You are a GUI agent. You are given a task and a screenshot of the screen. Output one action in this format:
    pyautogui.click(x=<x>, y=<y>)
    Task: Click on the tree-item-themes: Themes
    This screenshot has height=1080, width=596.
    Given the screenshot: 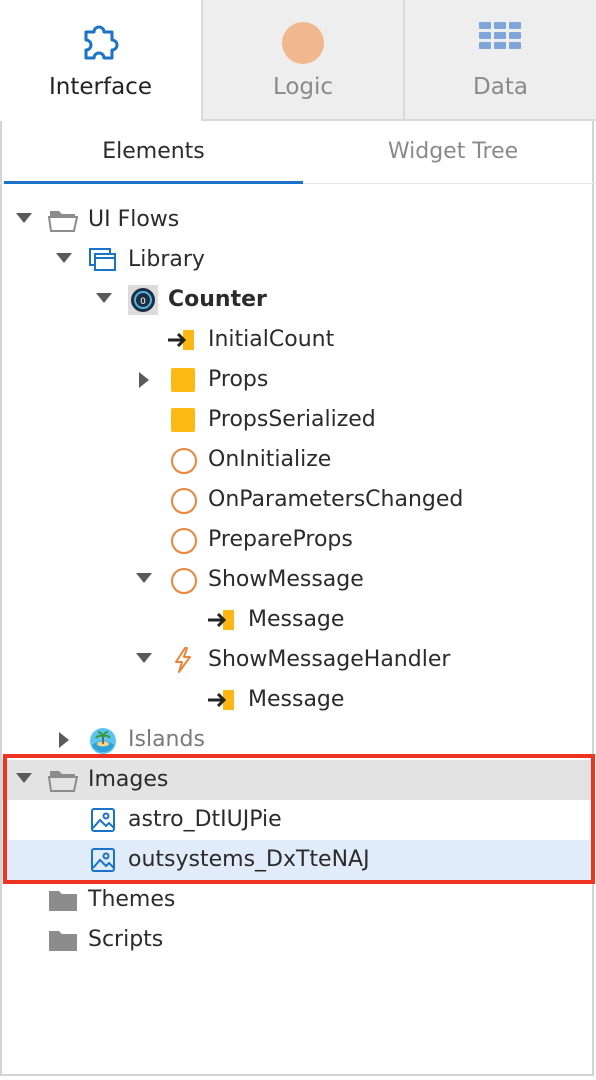 What is the action you would take?
    pyautogui.click(x=298, y=900)
    